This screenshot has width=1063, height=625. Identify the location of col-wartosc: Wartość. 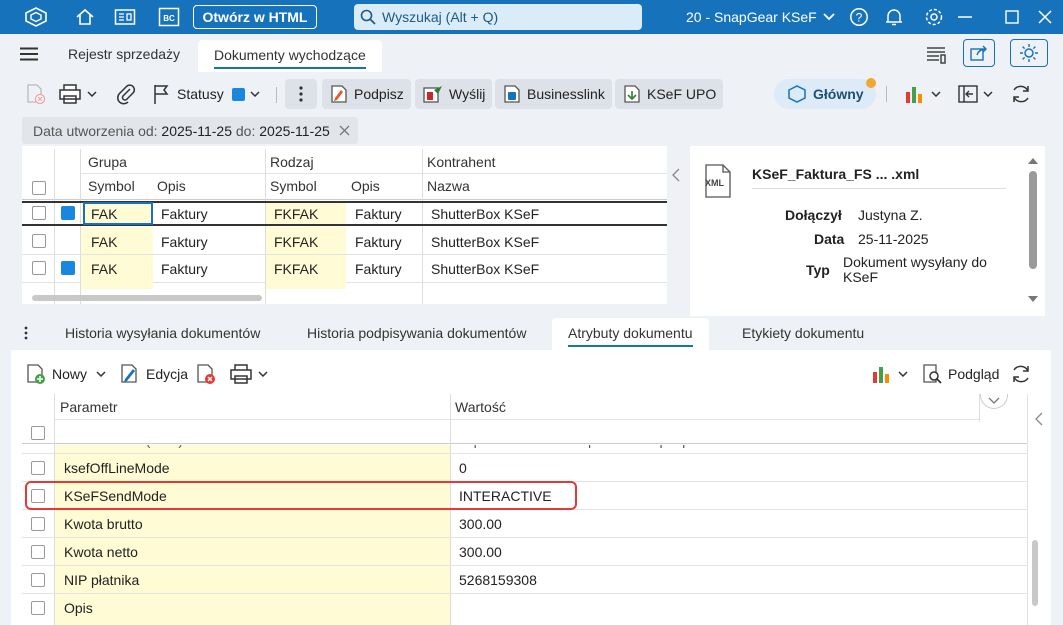
(480, 407).